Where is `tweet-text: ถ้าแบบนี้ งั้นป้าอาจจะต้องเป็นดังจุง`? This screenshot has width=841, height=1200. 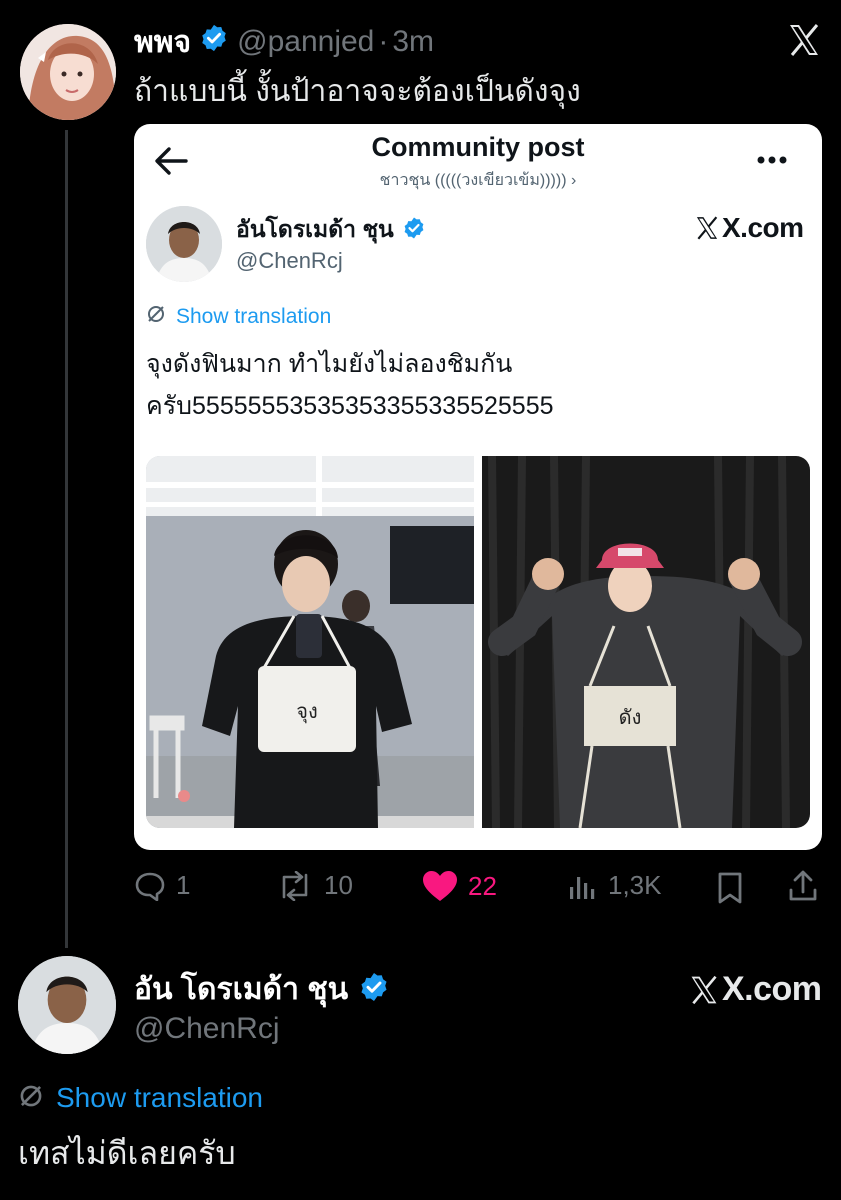
tweet-text: ถ้าแบบนี้ งั้นป้าอาจจะต้องเป็นดังจุง is located at coordinates (357, 91).